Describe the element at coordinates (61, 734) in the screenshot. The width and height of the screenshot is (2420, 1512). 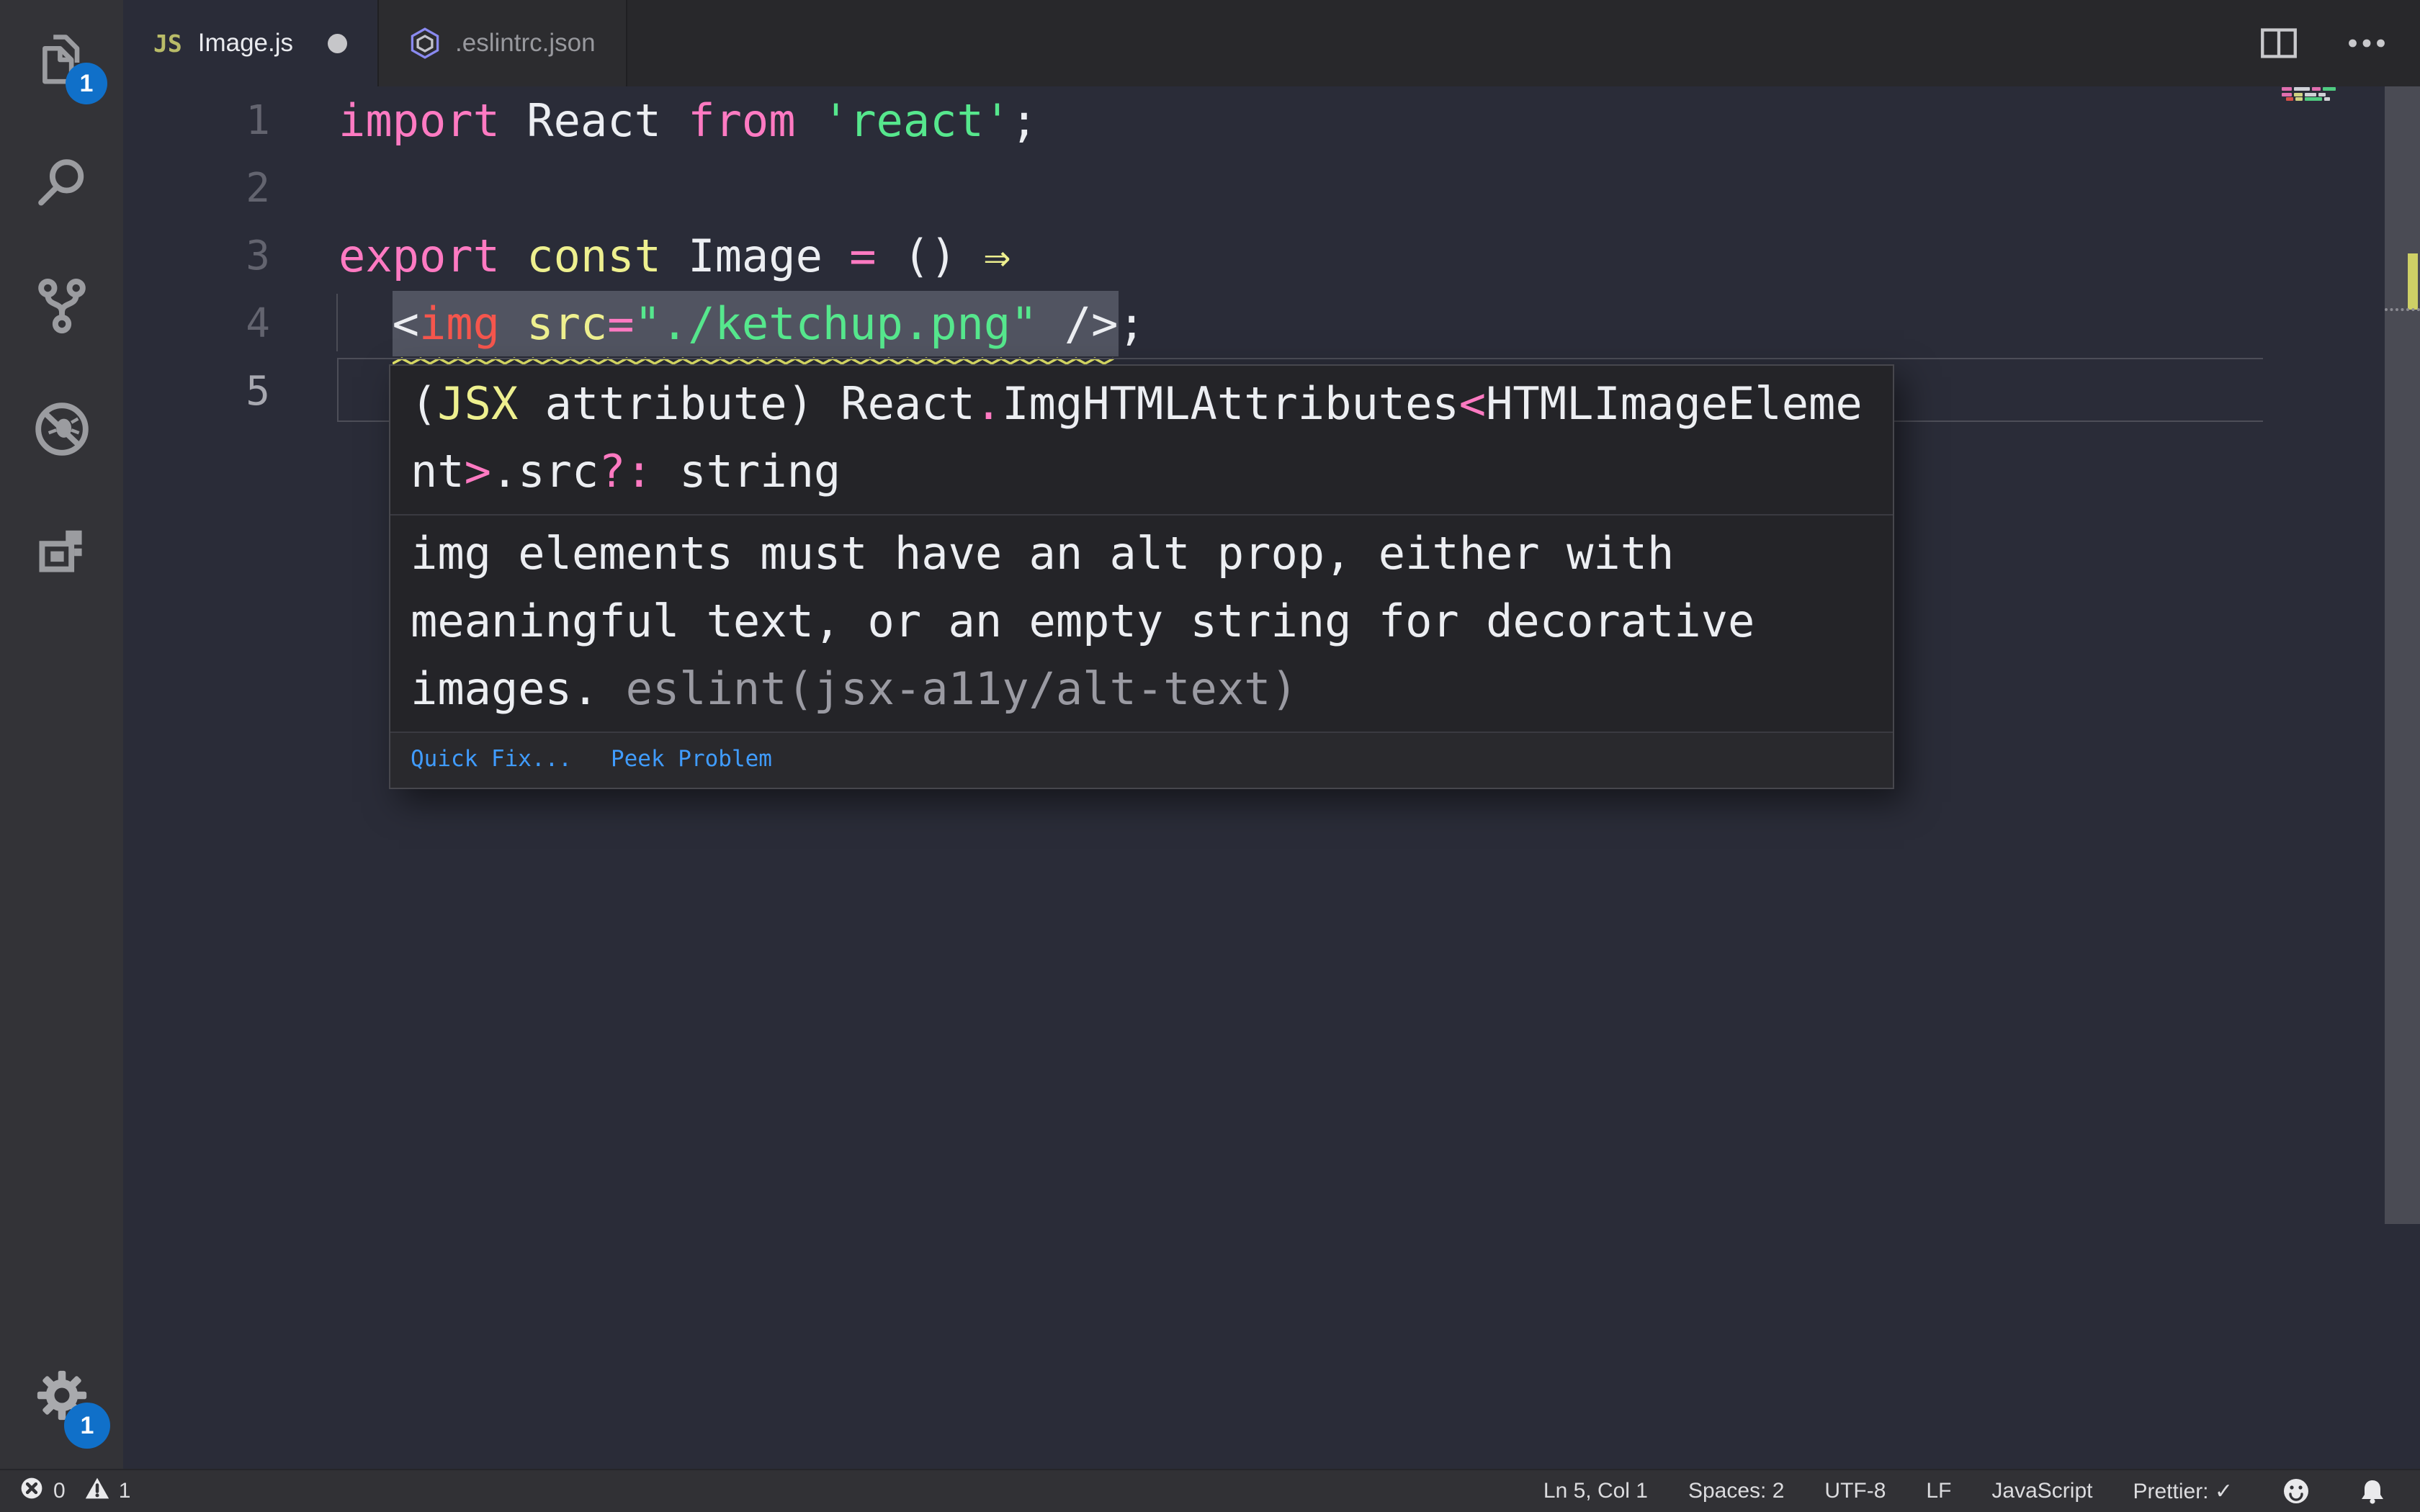
I see `activity-bar: 1 1` at that location.